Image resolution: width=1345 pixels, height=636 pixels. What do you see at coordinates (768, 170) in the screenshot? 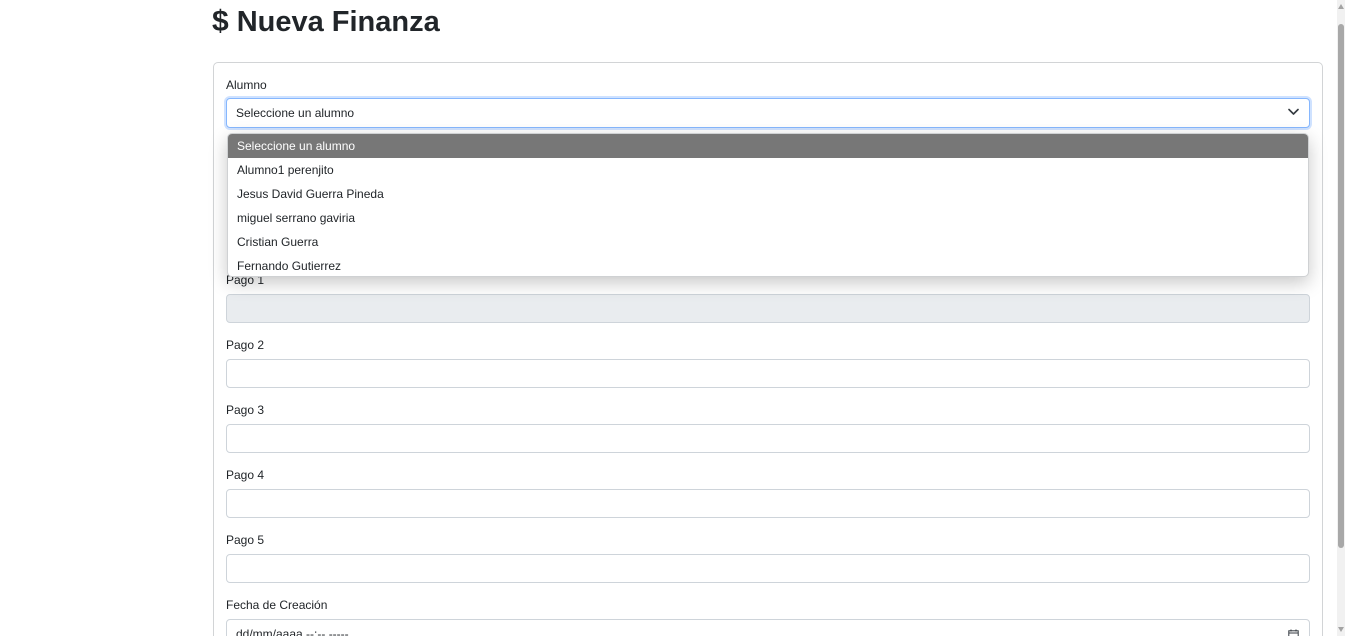
I see `student-option: Alumno1 perenjito` at bounding box center [768, 170].